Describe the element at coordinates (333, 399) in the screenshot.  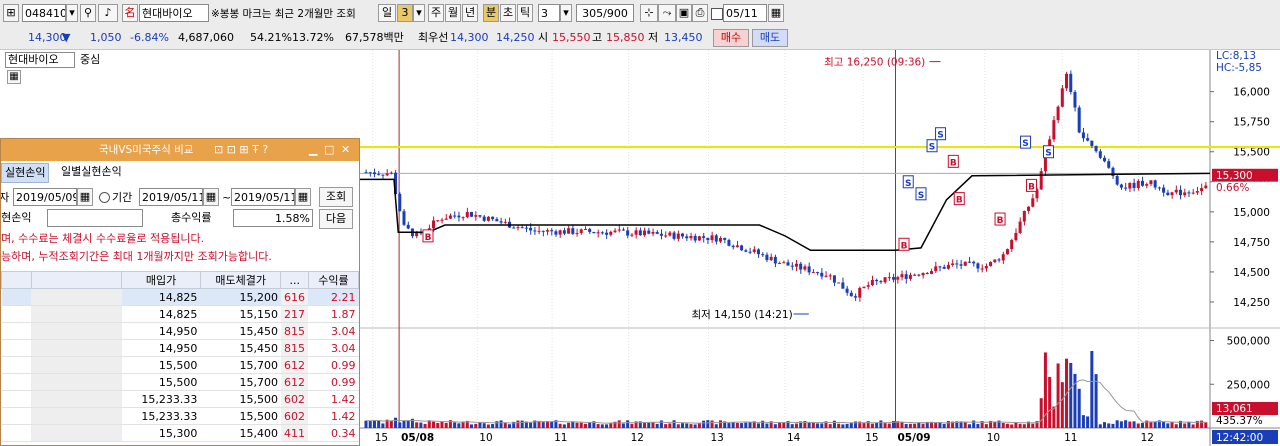
I see `return-cell: 1.42` at that location.